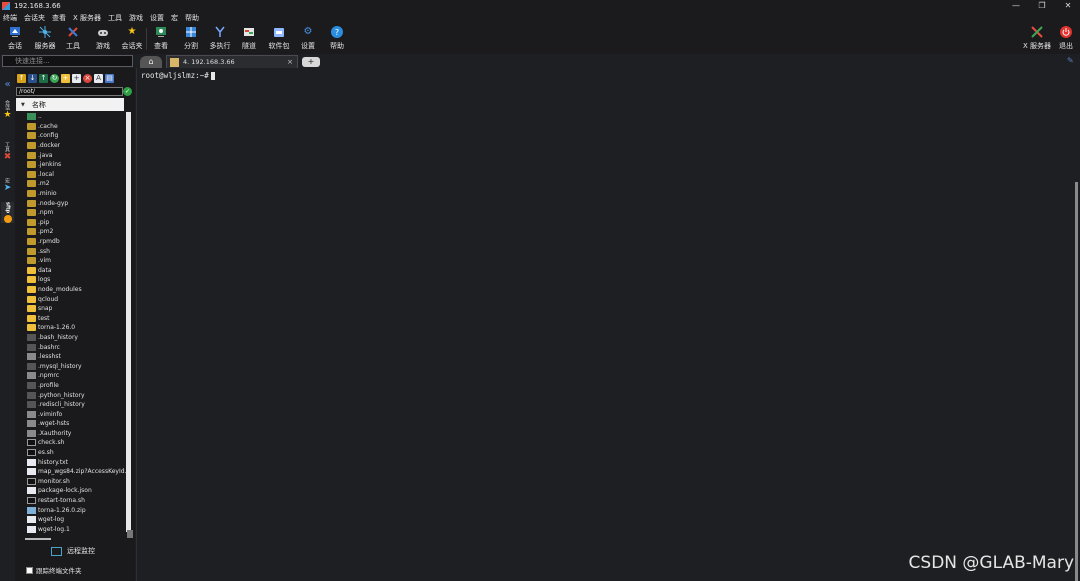  I want to click on toolbar-session-button: 会话, so click(15, 40).